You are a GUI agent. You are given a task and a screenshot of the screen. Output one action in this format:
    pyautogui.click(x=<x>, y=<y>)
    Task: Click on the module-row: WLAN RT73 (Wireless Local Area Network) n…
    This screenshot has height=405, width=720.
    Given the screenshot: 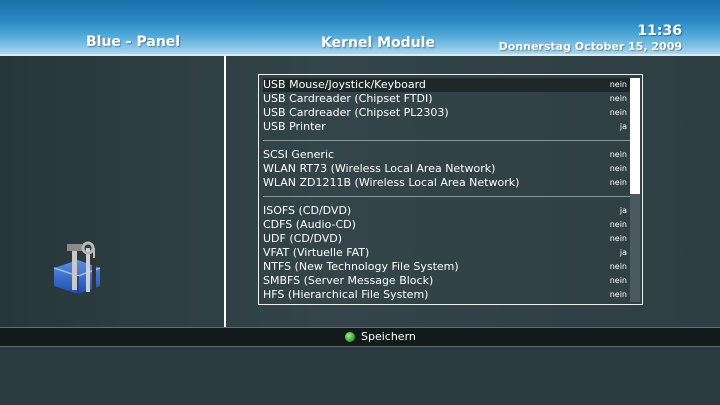 What is the action you would take?
    pyautogui.click(x=446, y=169)
    